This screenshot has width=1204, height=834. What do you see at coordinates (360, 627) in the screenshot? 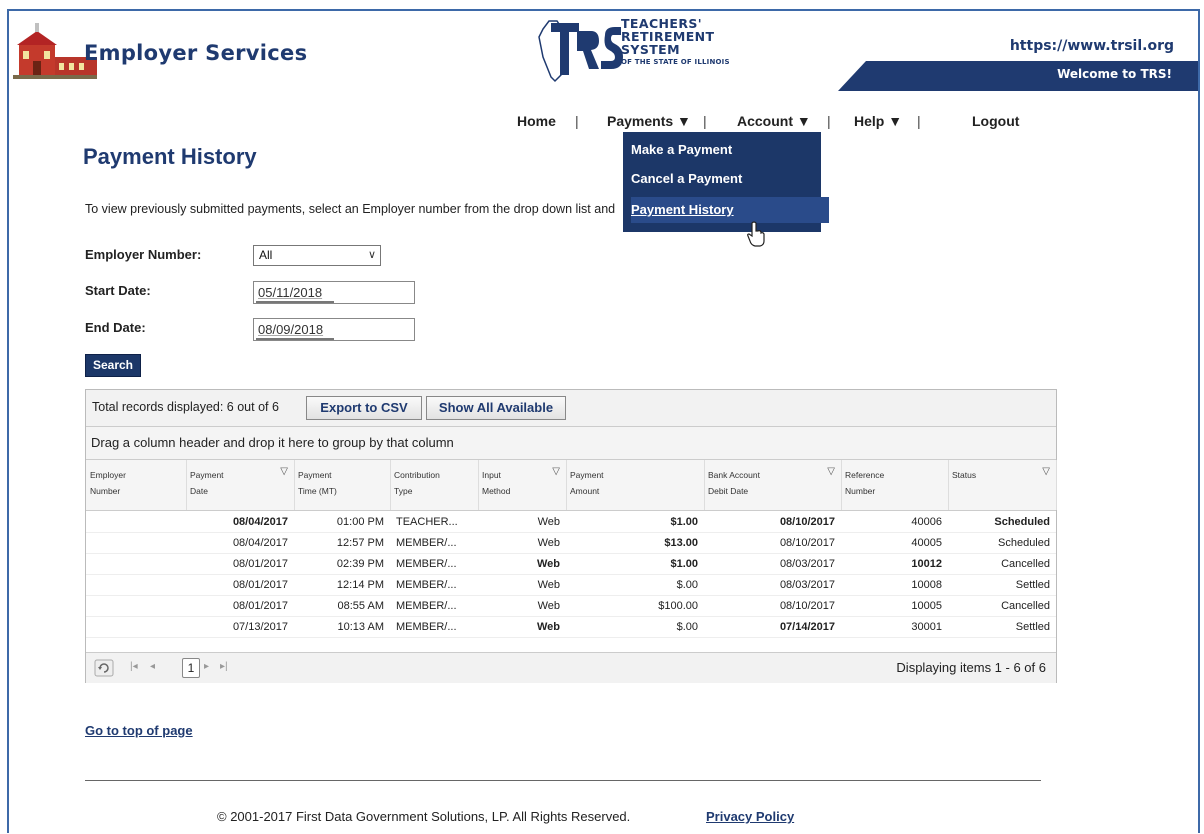
I see `table-cell: 10:13 AM` at bounding box center [360, 627].